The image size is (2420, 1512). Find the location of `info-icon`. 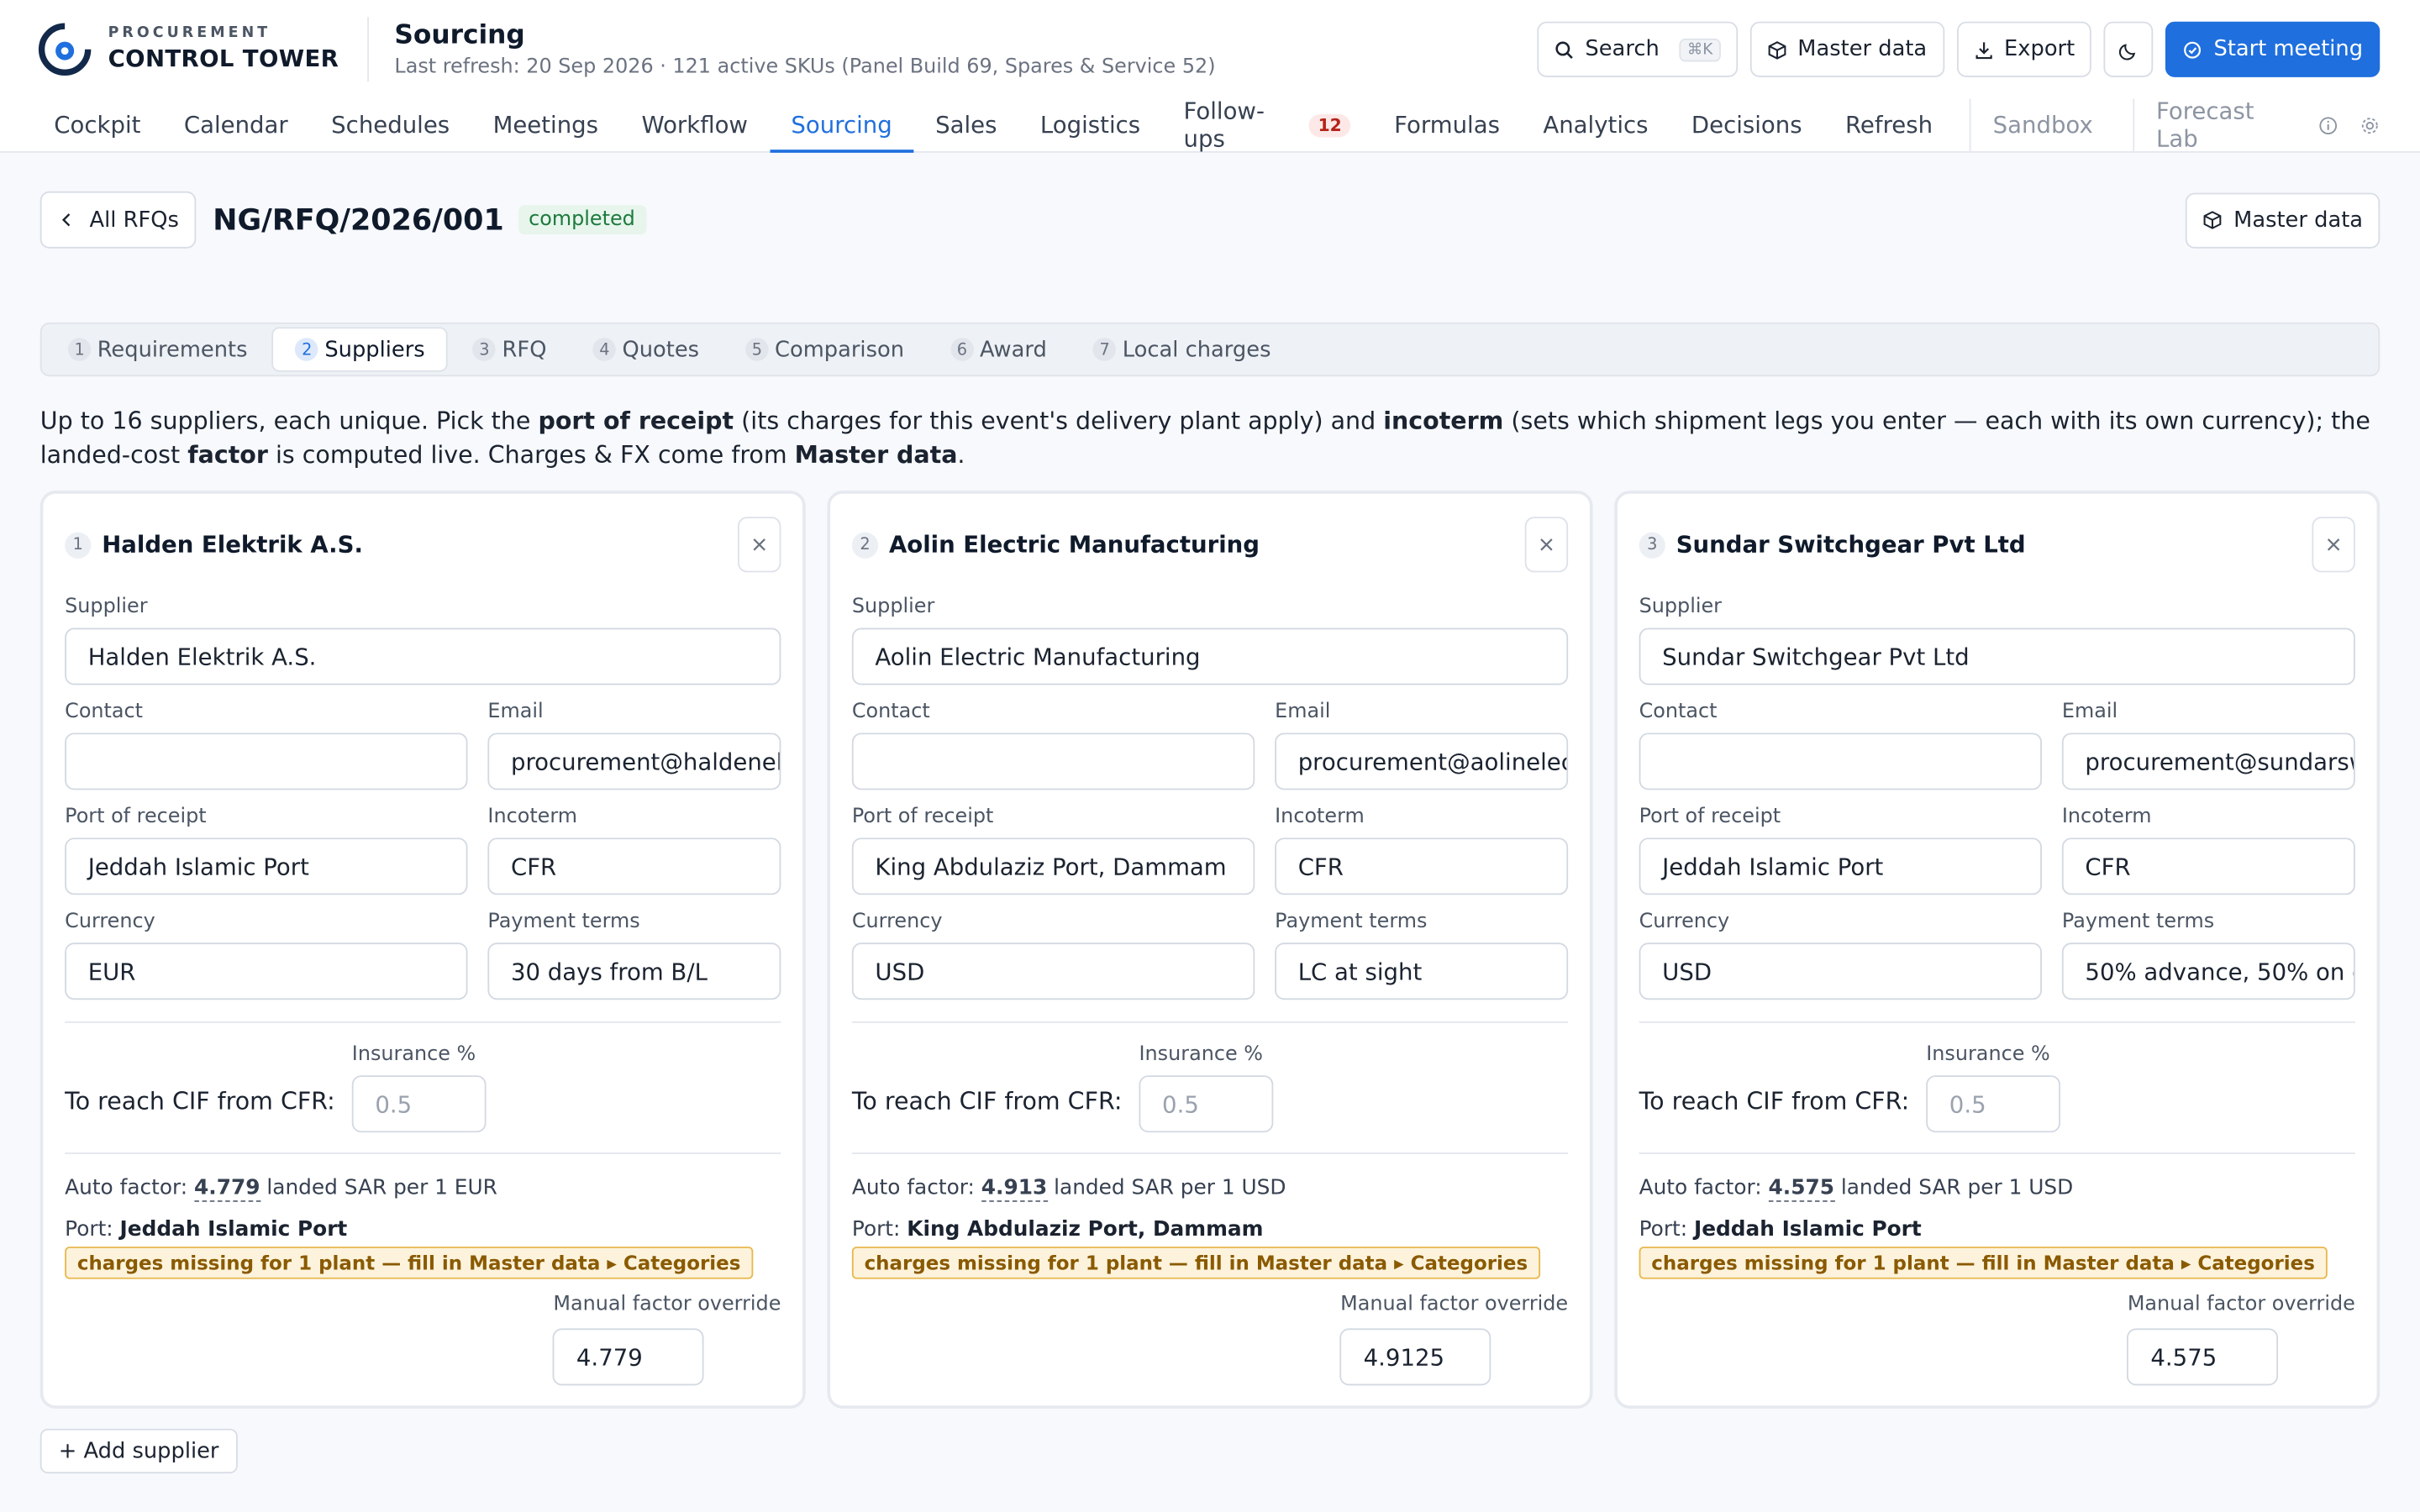

info-icon is located at coordinates (2328, 125).